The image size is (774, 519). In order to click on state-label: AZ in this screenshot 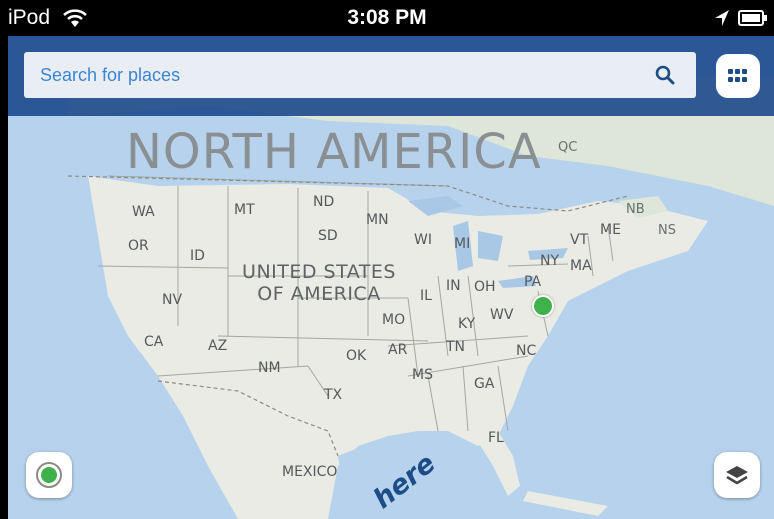, I will do `click(218, 346)`.